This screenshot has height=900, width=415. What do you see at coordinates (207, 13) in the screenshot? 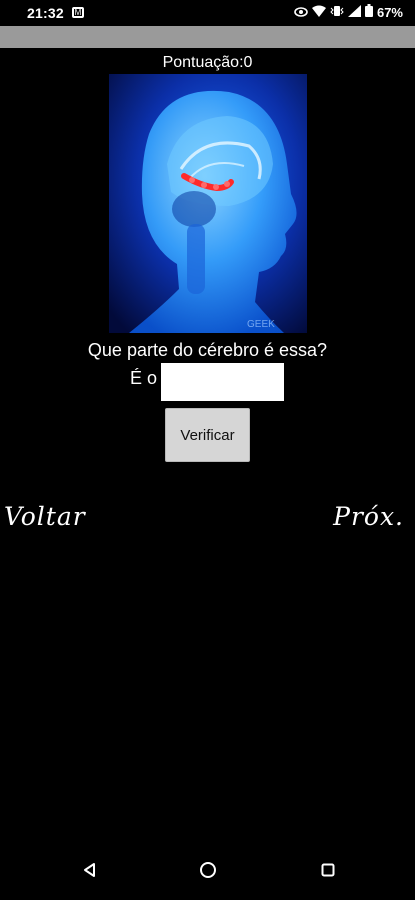
I see `status-bar: 21:32 M 67%` at bounding box center [207, 13].